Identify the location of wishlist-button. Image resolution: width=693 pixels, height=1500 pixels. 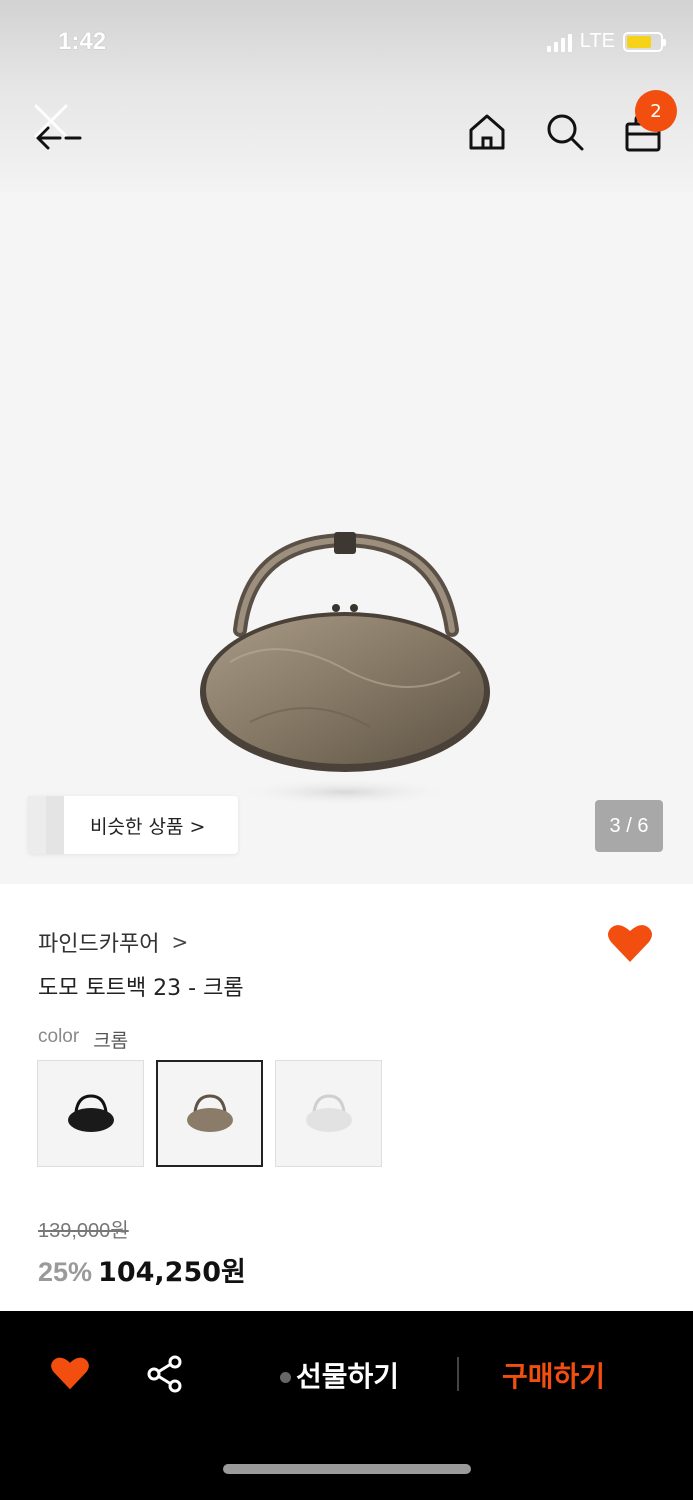
(630, 943).